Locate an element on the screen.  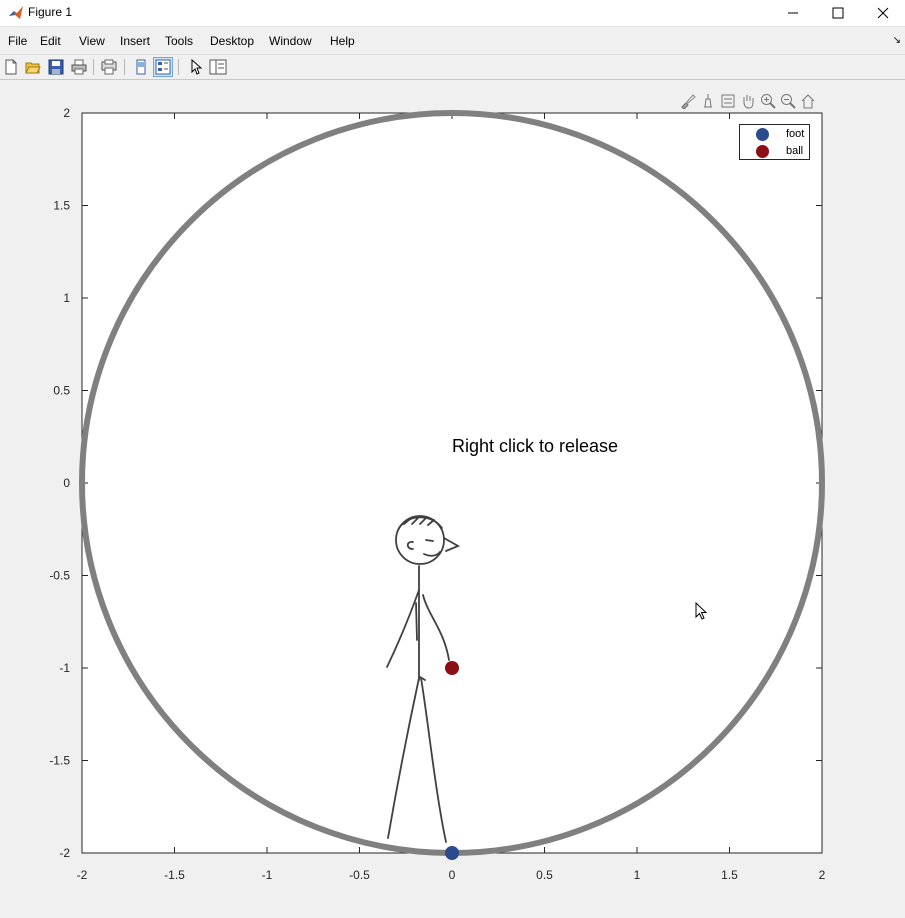
x-tick-label: 1.5 is located at coordinates (729, 875).